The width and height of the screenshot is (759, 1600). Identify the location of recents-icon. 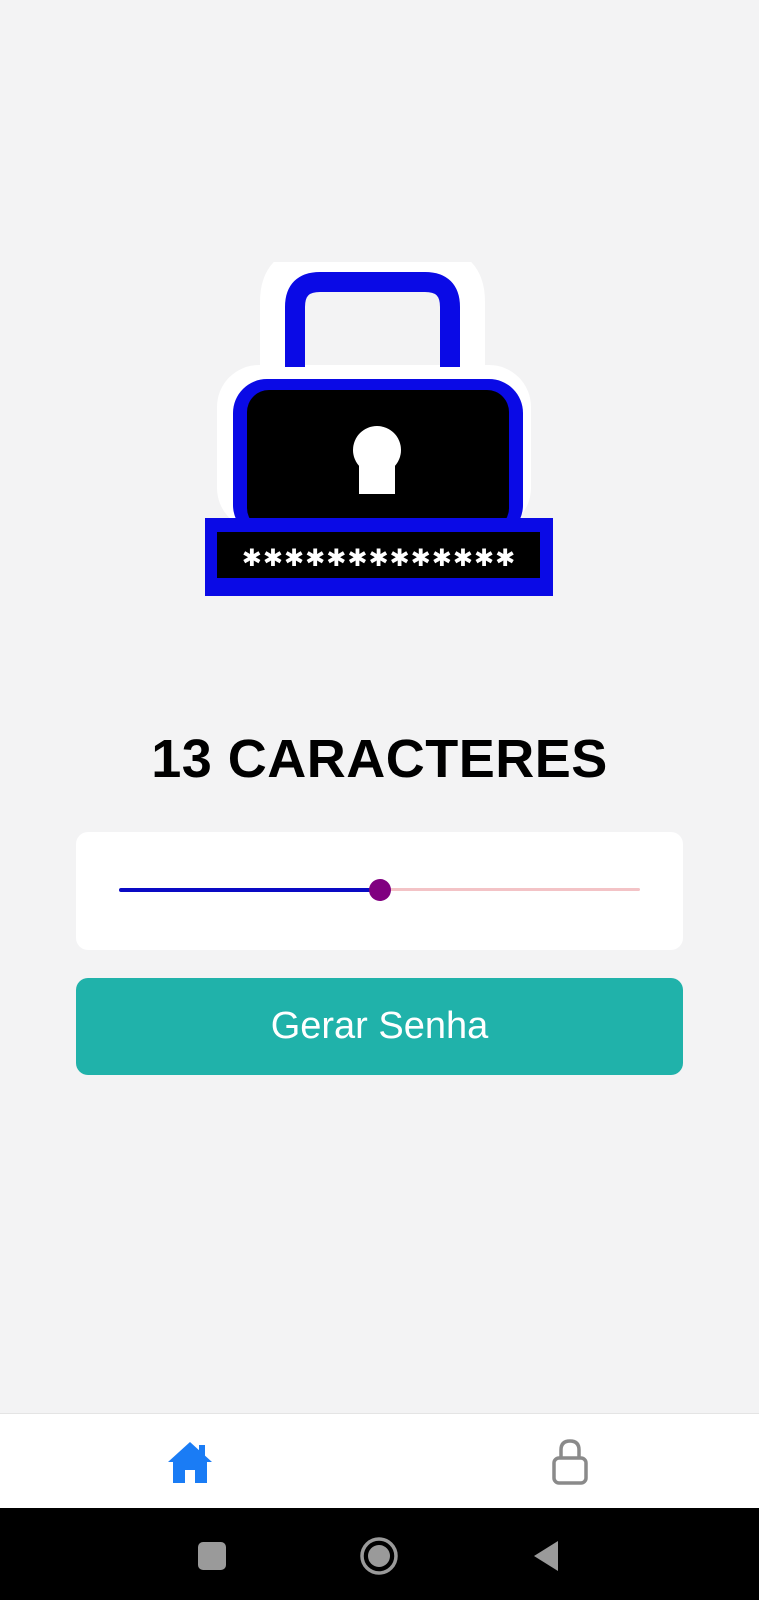
(212, 1556).